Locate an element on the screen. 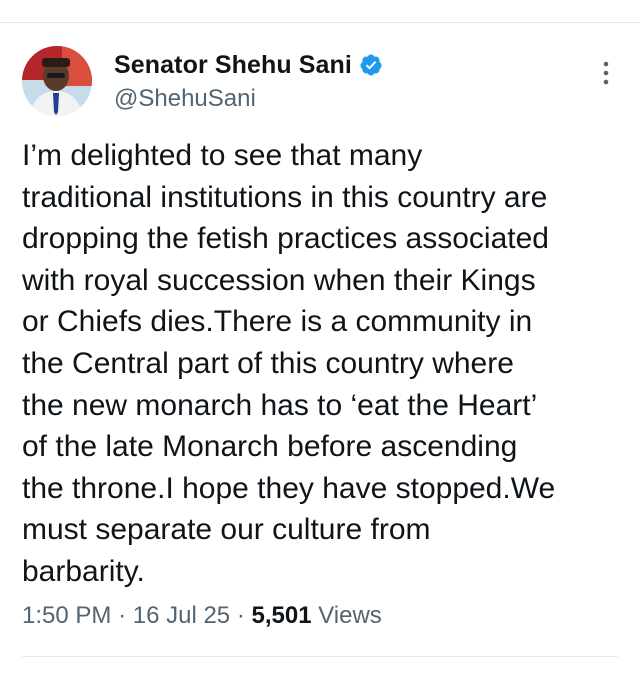 This screenshot has width=640, height=681. tweet-header: Senator Shehu Sani @ShehuSani is located at coordinates (320, 82).